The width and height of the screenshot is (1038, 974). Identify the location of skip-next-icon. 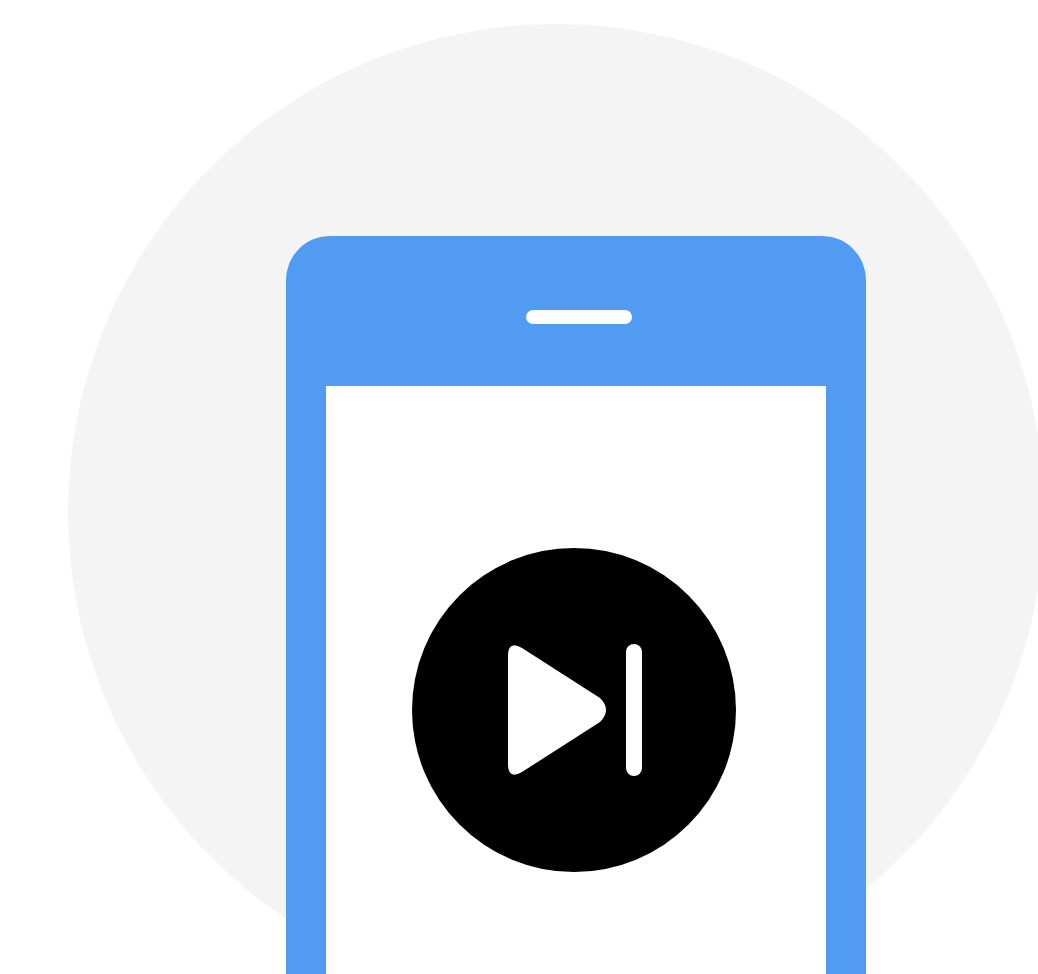
(574, 710).